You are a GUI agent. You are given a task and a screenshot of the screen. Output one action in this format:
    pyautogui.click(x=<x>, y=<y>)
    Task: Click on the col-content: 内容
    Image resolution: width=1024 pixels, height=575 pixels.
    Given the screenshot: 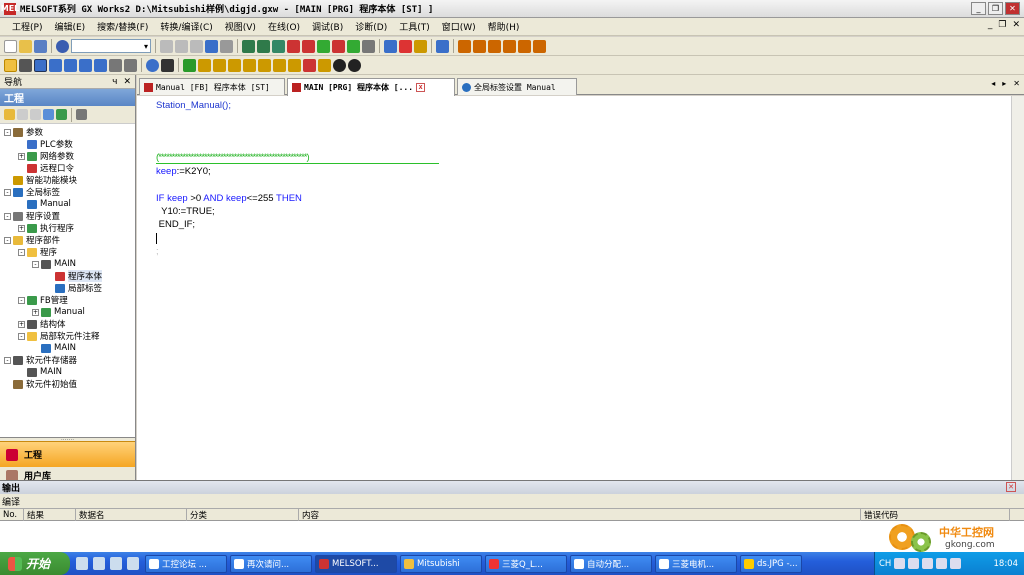 What is the action you would take?
    pyautogui.click(x=580, y=515)
    